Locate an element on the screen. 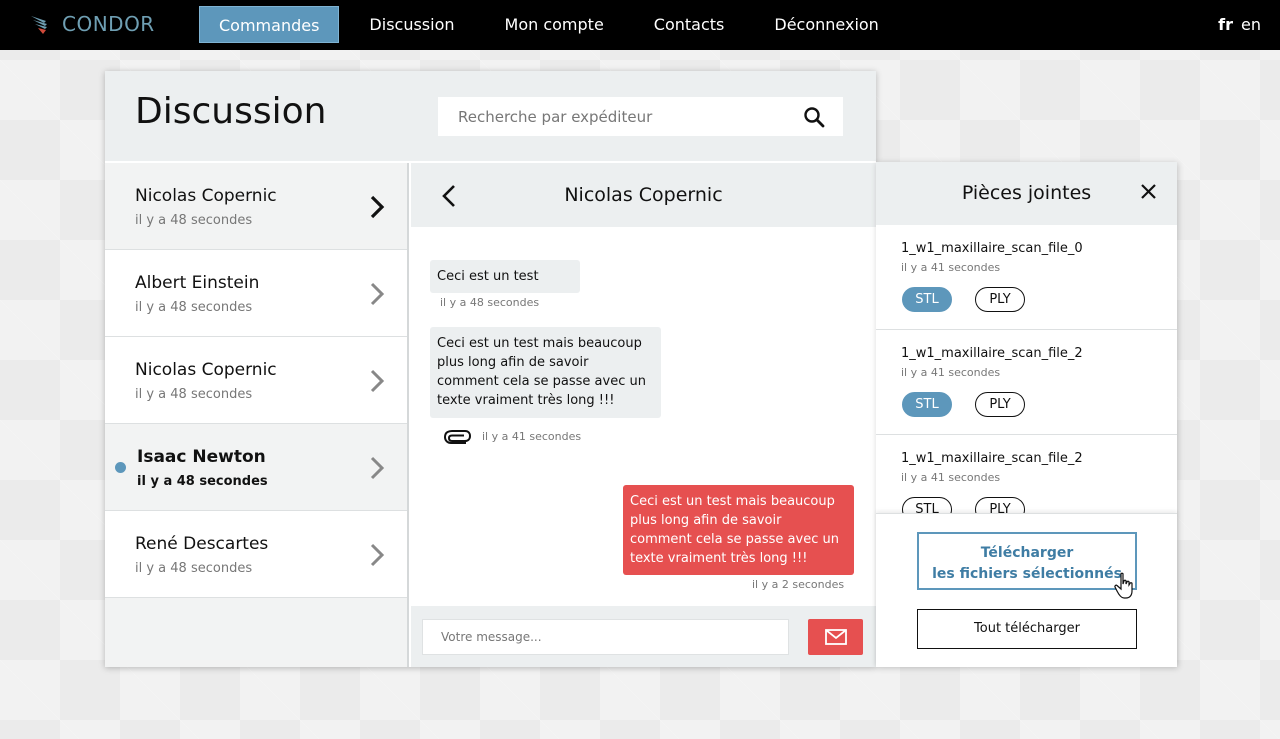  nav-deconnexion: Déconnexion is located at coordinates (826, 24).